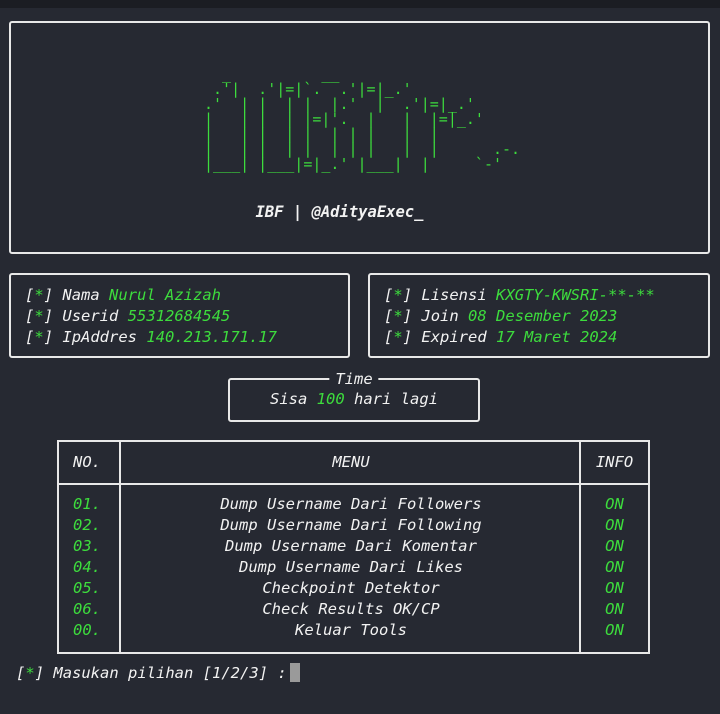  Describe the element at coordinates (87, 504) in the screenshot. I see `menu-number: 01.` at that location.